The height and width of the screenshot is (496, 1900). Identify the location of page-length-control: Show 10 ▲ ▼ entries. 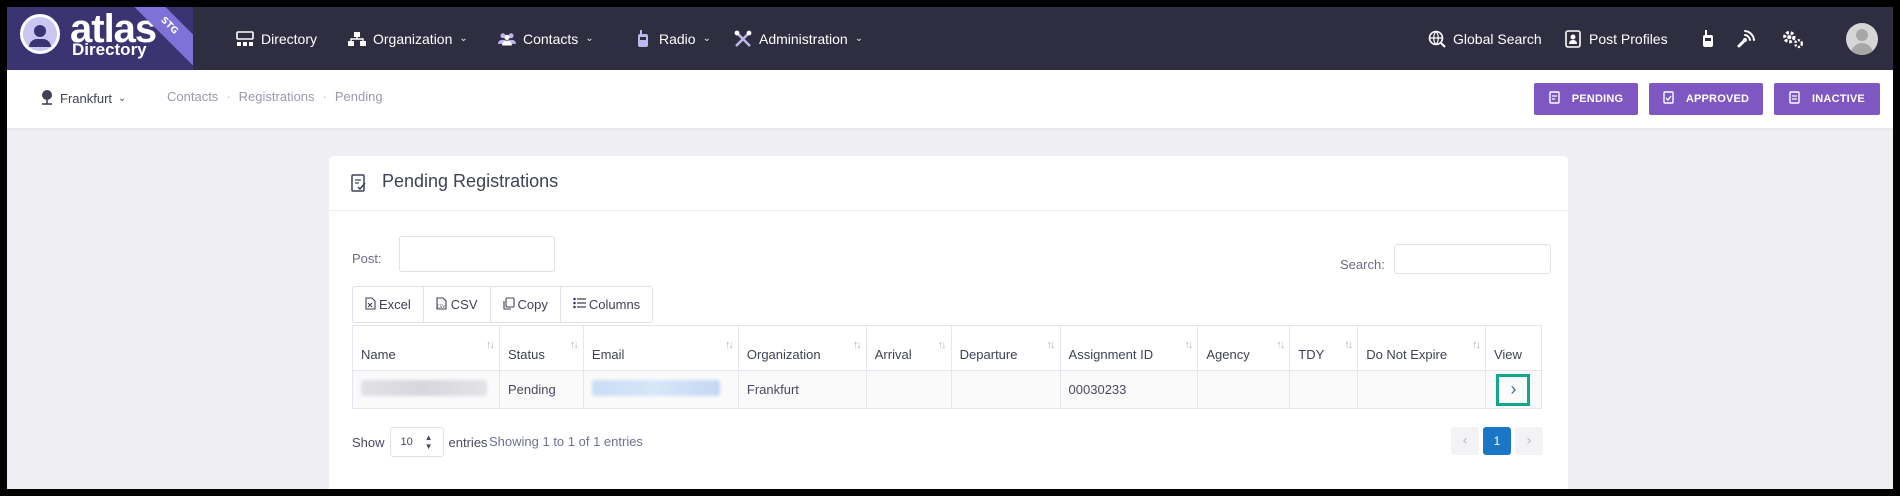
(420, 442).